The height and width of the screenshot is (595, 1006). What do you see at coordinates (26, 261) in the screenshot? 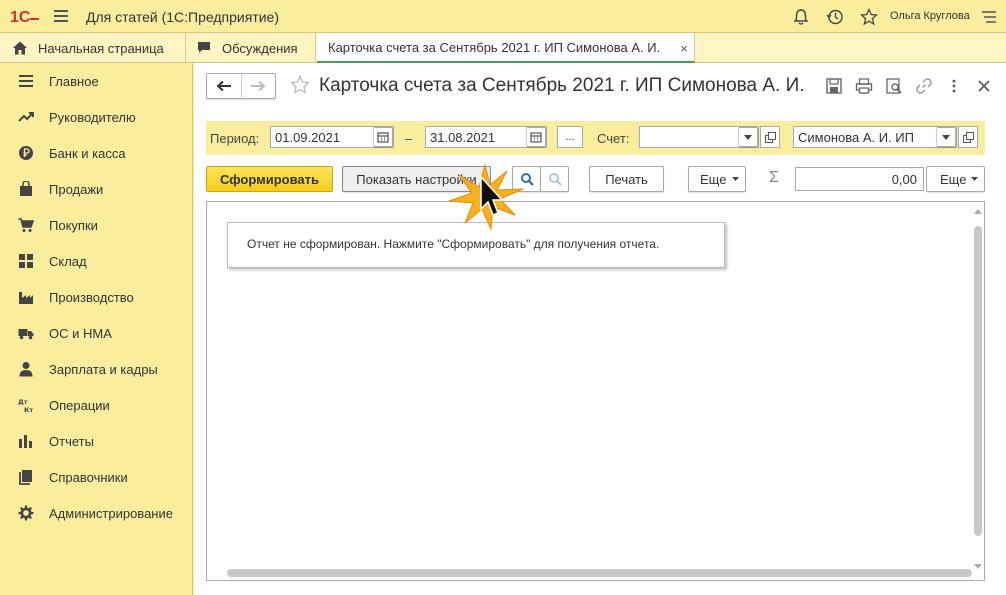
I see `boxes-icon` at bounding box center [26, 261].